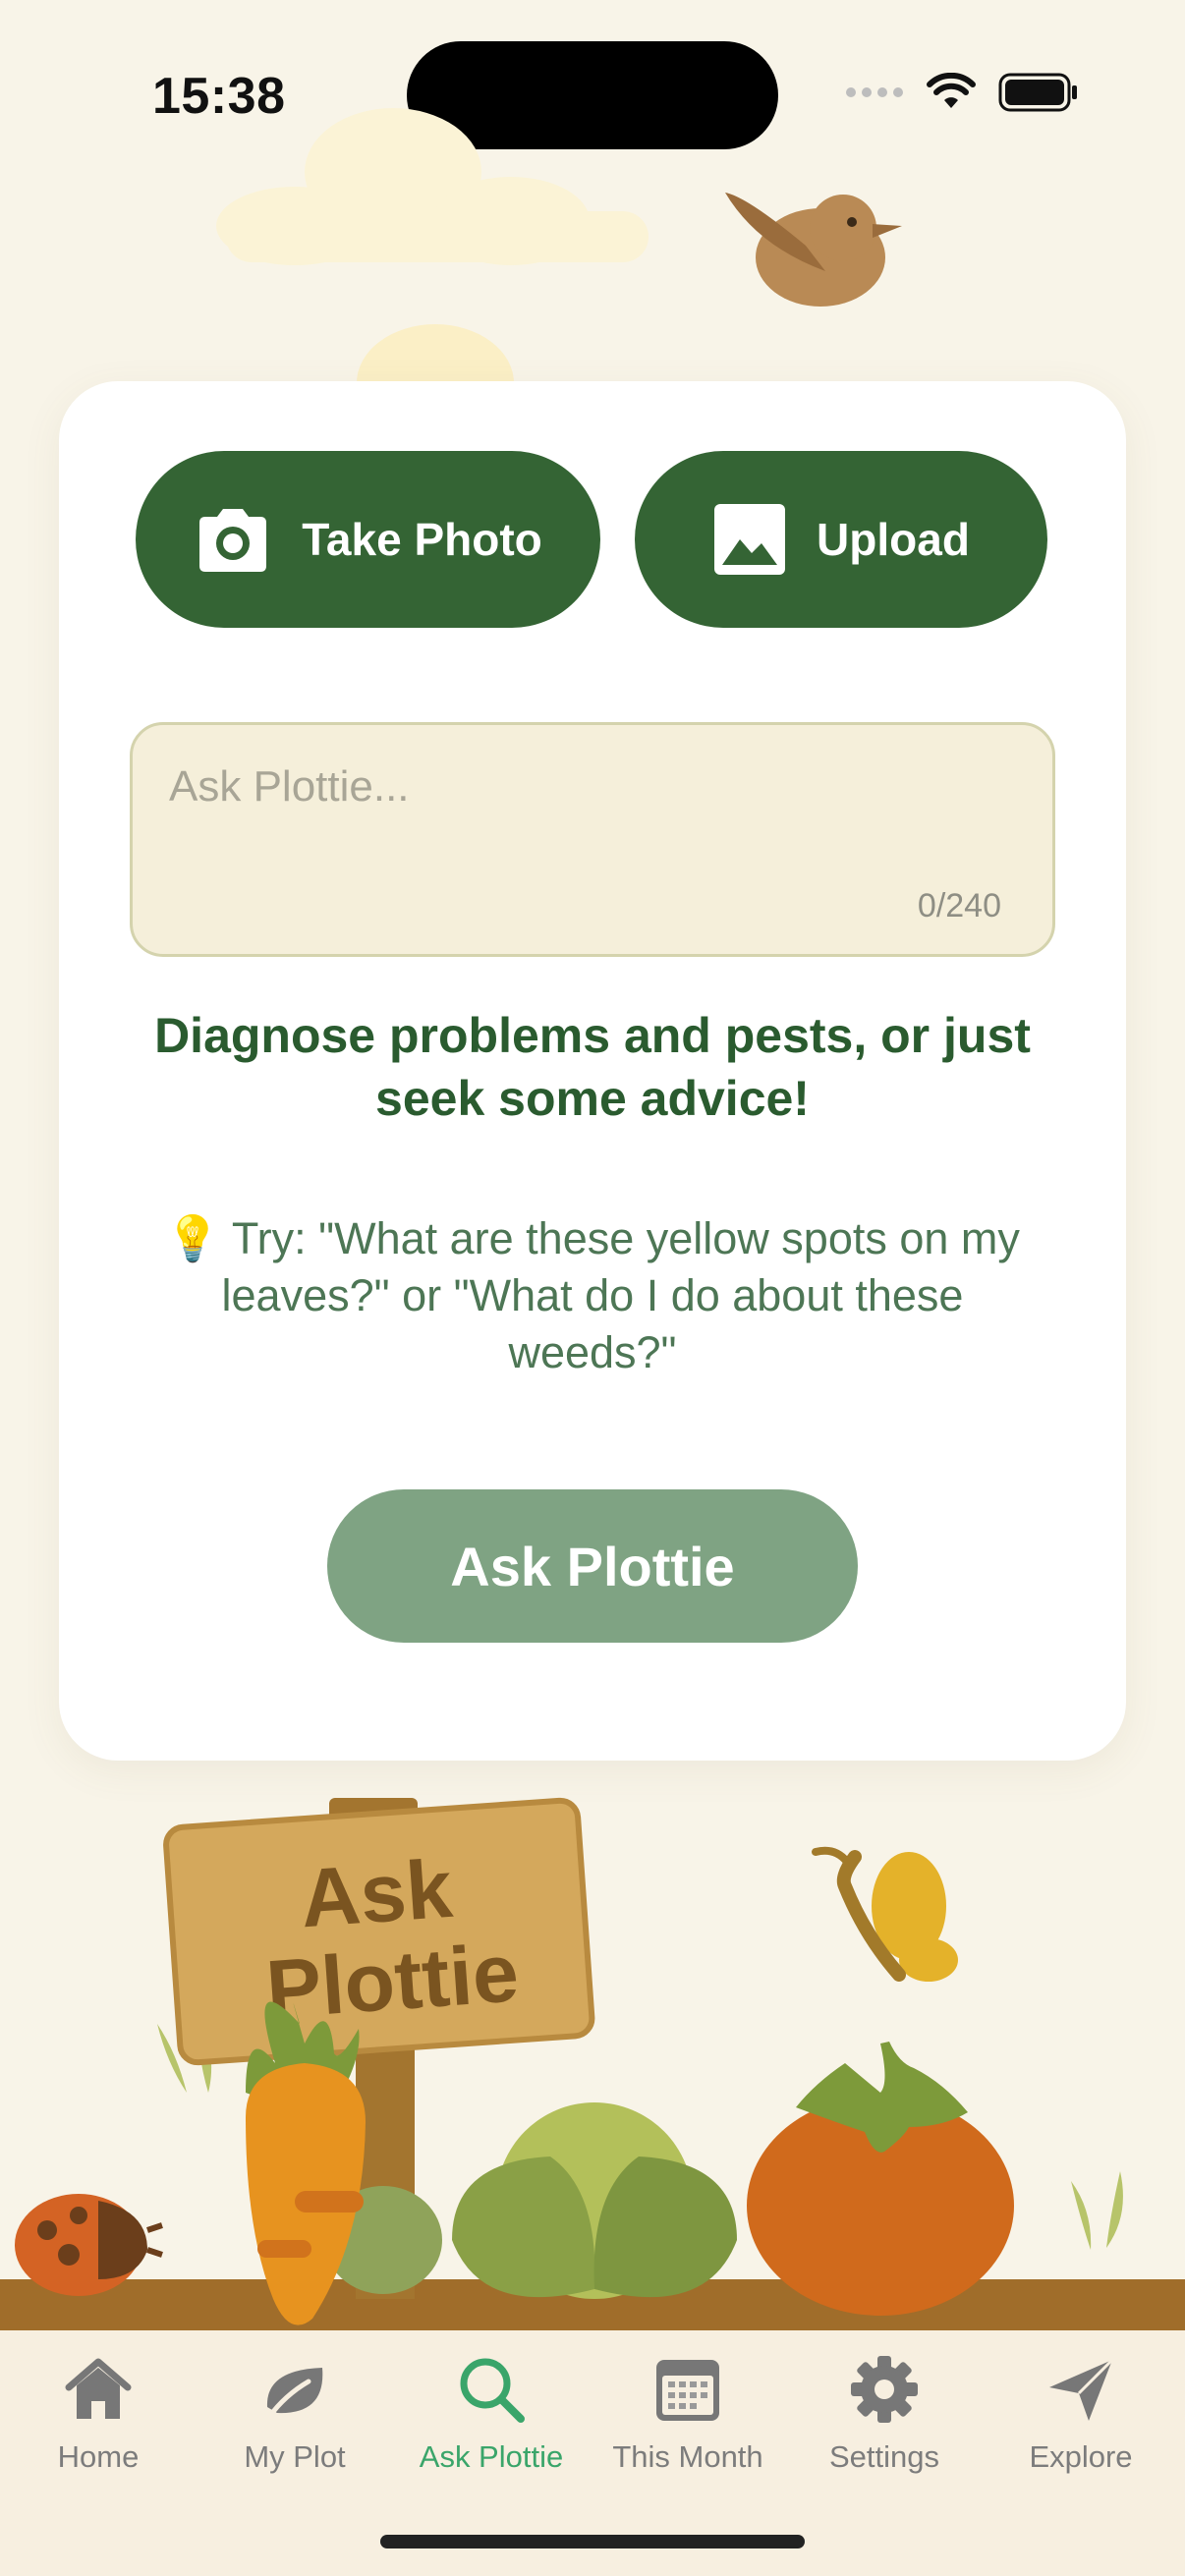 Image resolution: width=1185 pixels, height=2576 pixels. What do you see at coordinates (894, 539) in the screenshot?
I see `upload-label: Upload` at bounding box center [894, 539].